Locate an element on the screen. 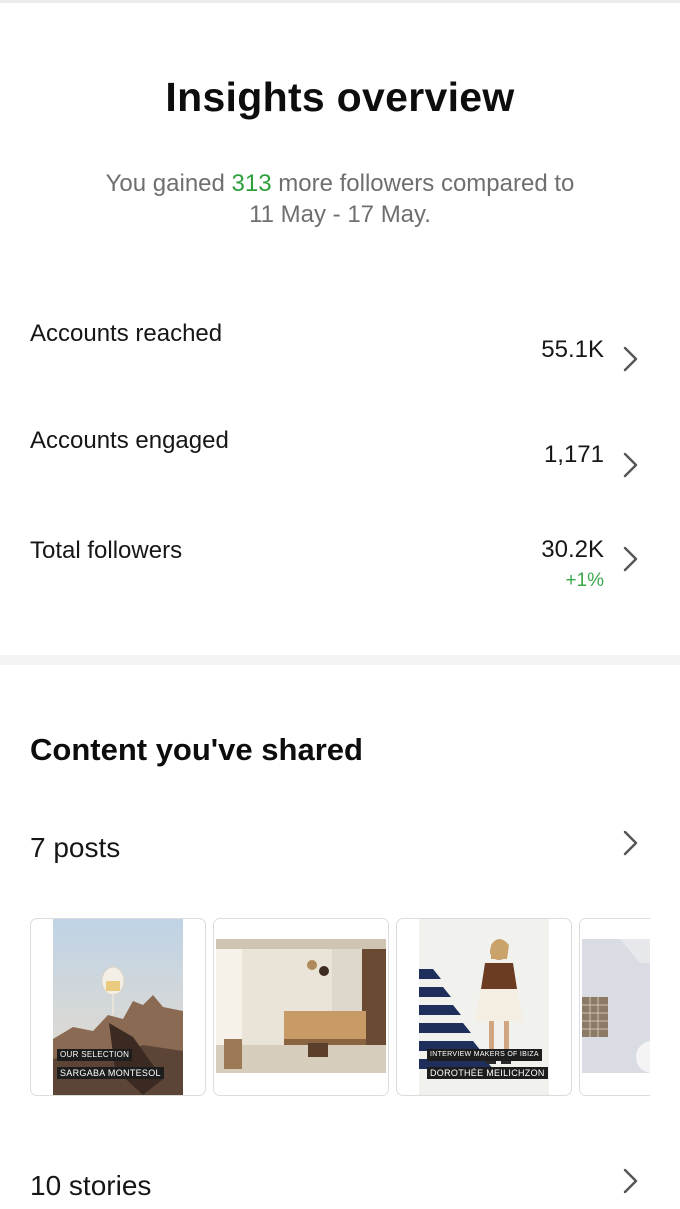  post-caption-title: SARGABA MONTESOL is located at coordinates (110, 1073).